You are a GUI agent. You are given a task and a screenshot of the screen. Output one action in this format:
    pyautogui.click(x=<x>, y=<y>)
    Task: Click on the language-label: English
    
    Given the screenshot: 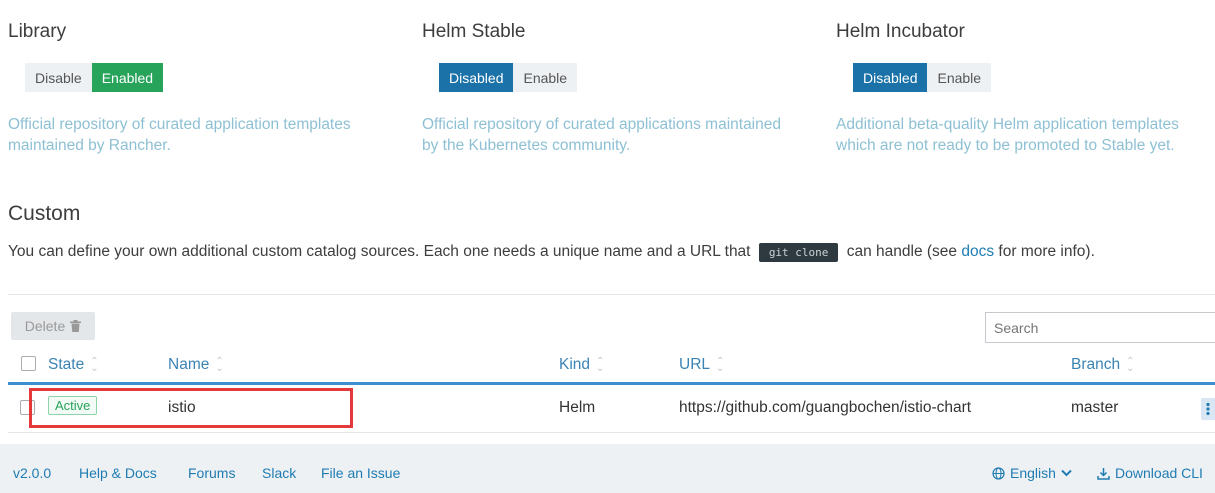 What is the action you would take?
    pyautogui.click(x=1033, y=473)
    